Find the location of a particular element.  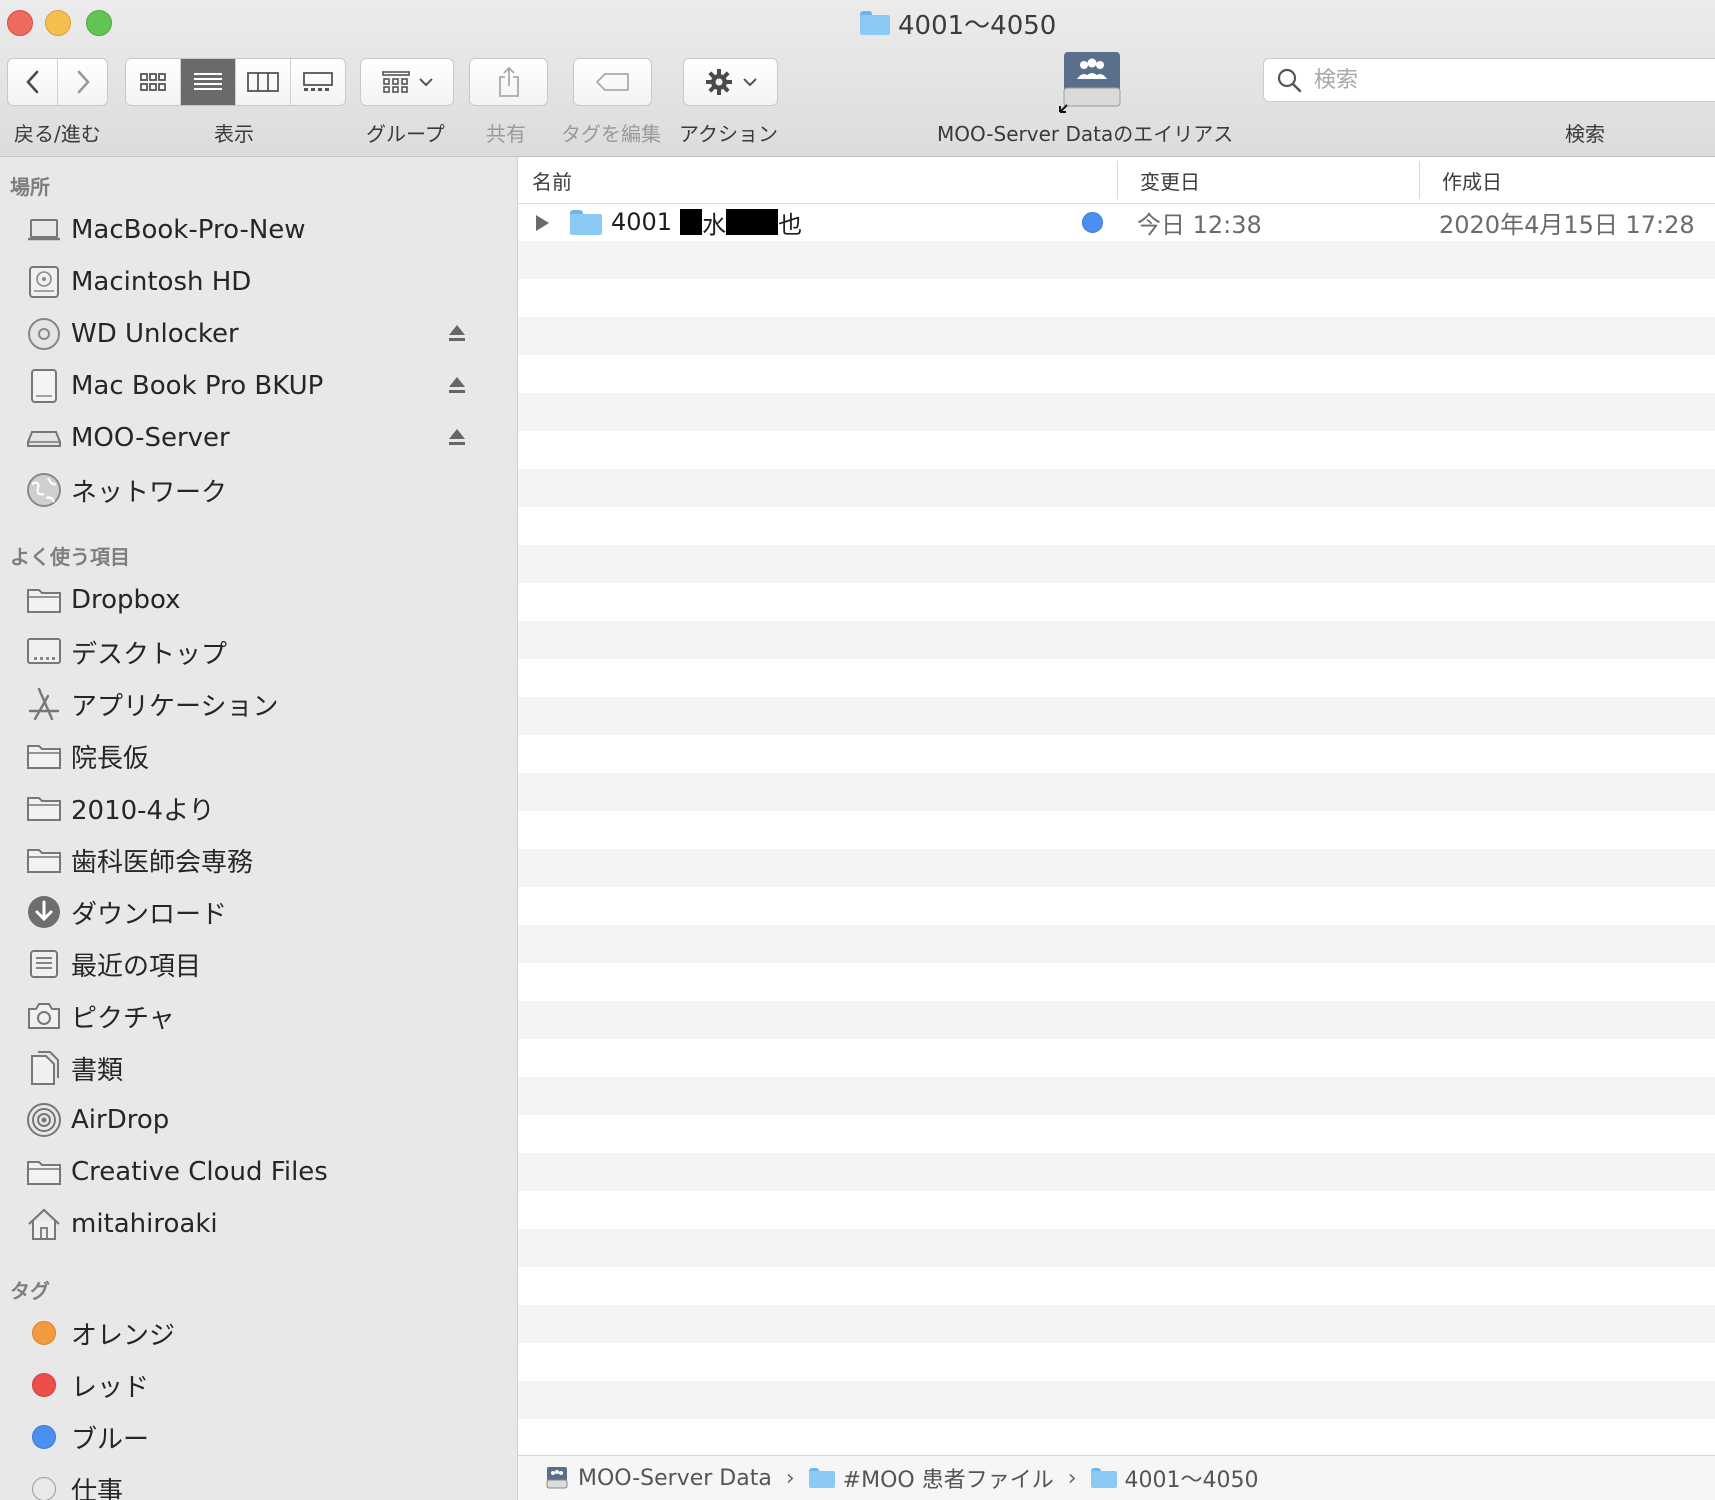

forward-button is located at coordinates (82, 82).